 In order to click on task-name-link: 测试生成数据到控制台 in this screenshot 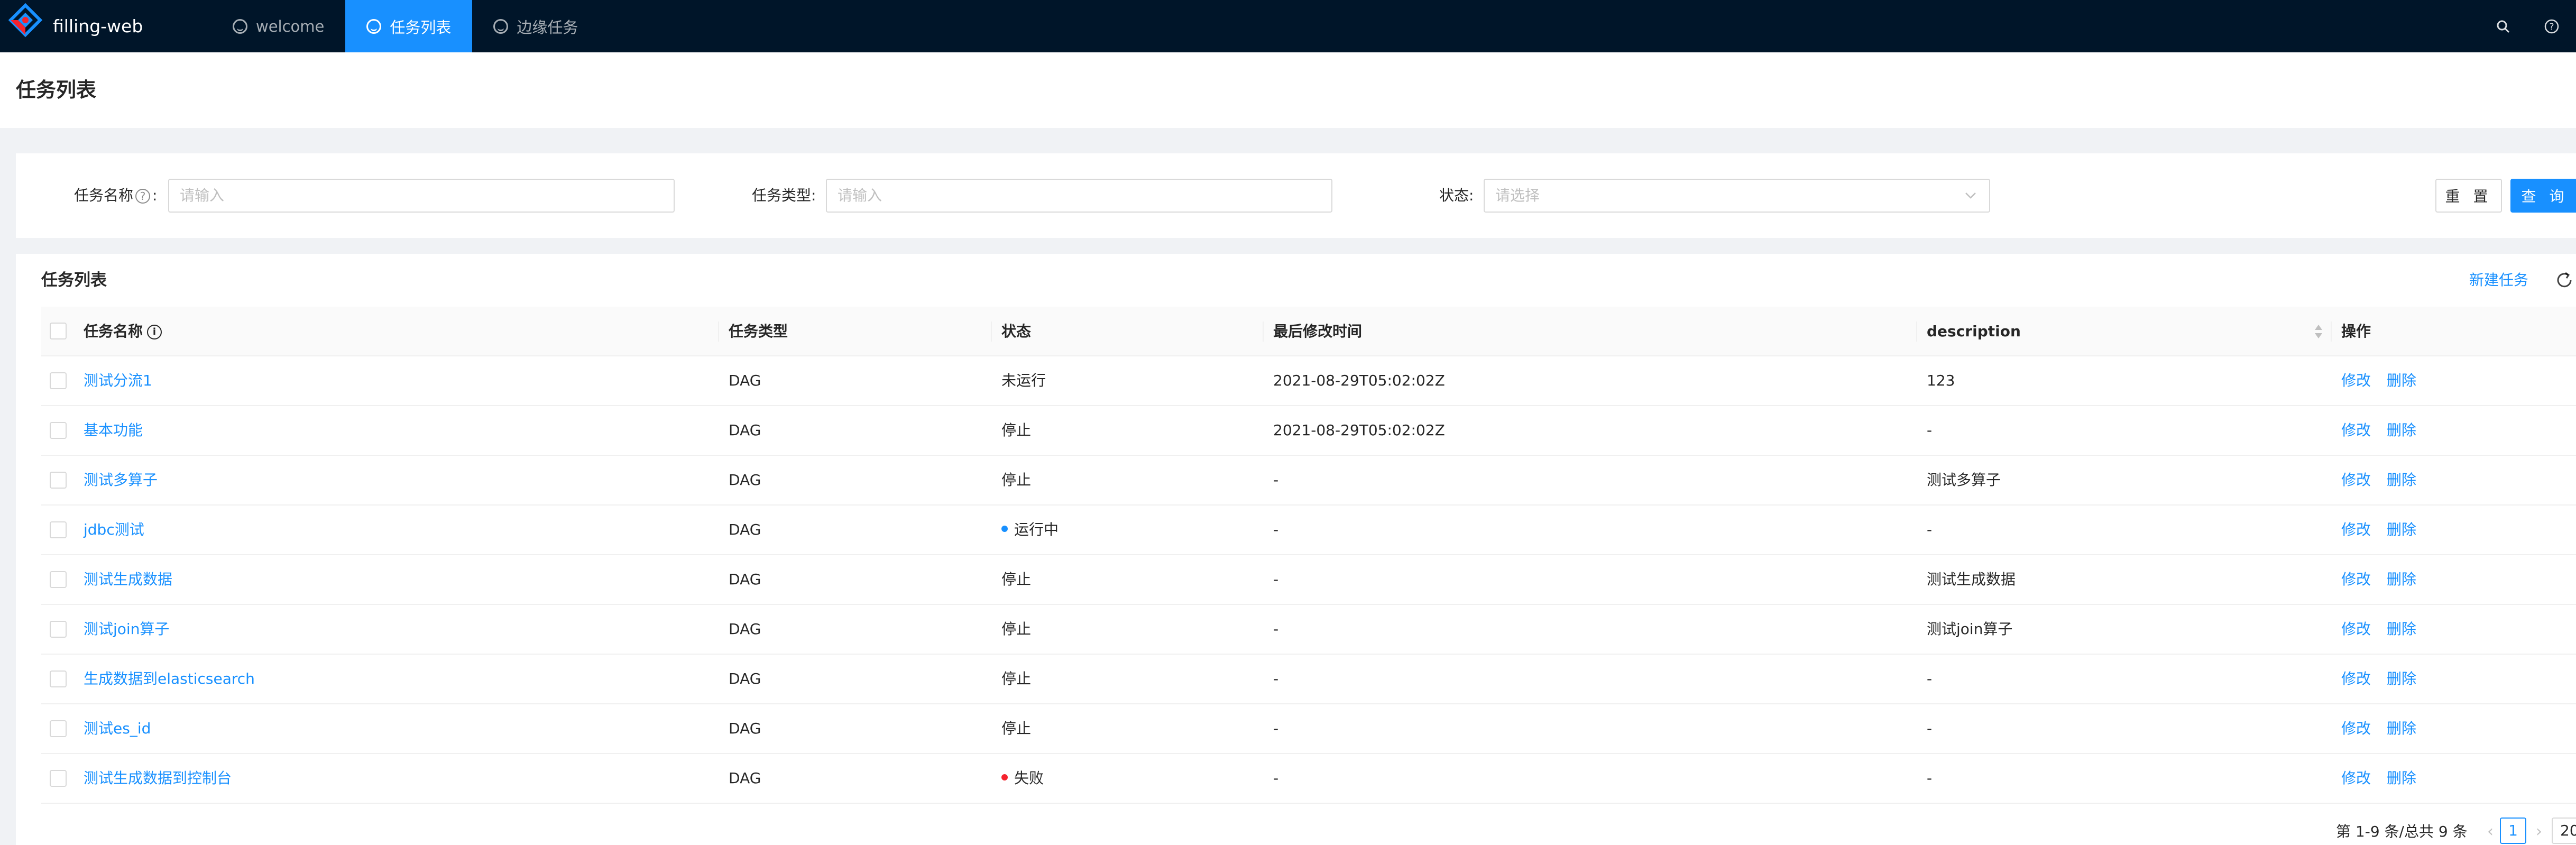, I will do `click(158, 778)`.